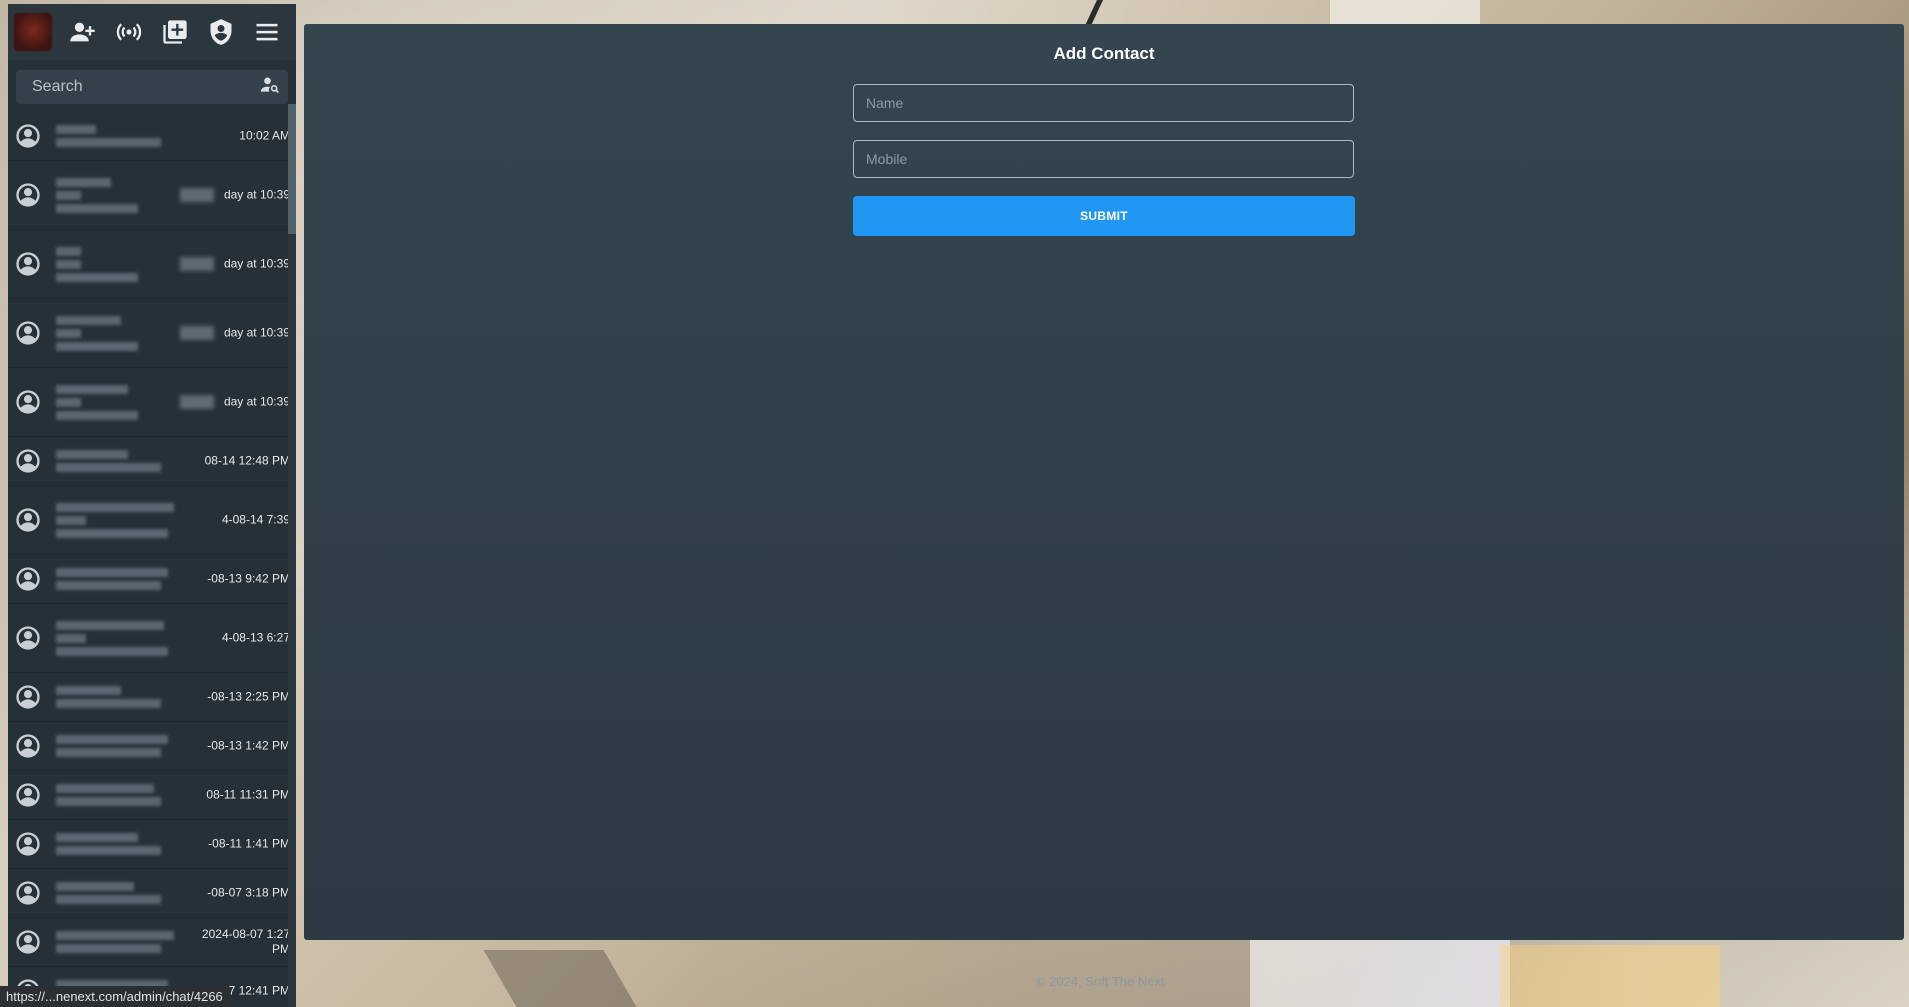 The height and width of the screenshot is (1007, 1909). I want to click on menu-icon, so click(267, 32).